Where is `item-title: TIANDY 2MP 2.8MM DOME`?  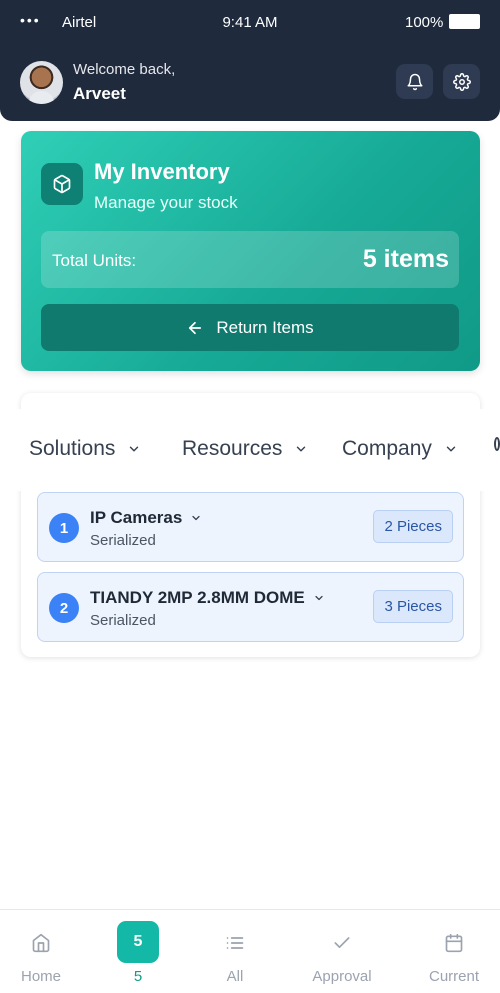 item-title: TIANDY 2MP 2.8MM DOME is located at coordinates (207, 598).